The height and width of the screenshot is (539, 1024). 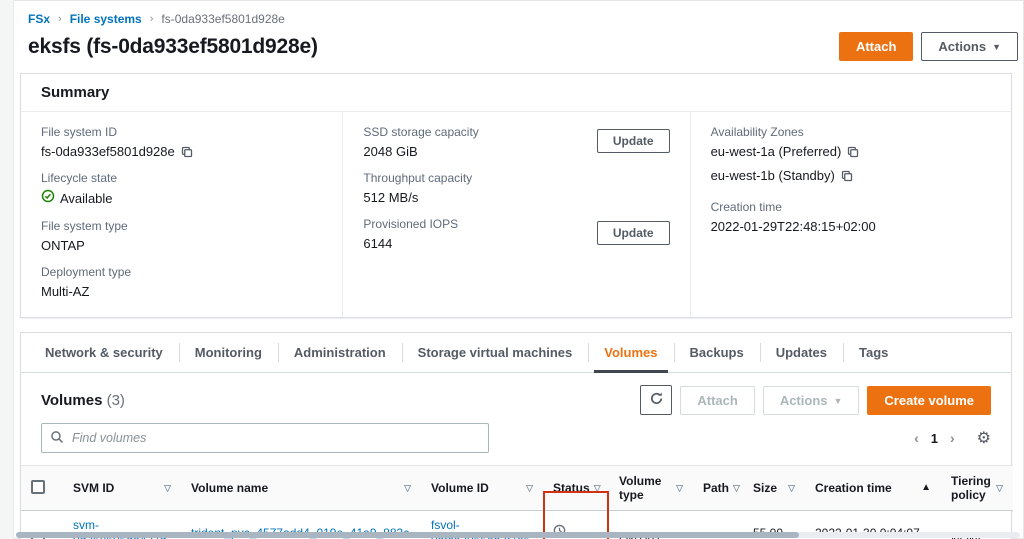 What do you see at coordinates (42, 488) in the screenshot?
I see `select-all-checkbox` at bounding box center [42, 488].